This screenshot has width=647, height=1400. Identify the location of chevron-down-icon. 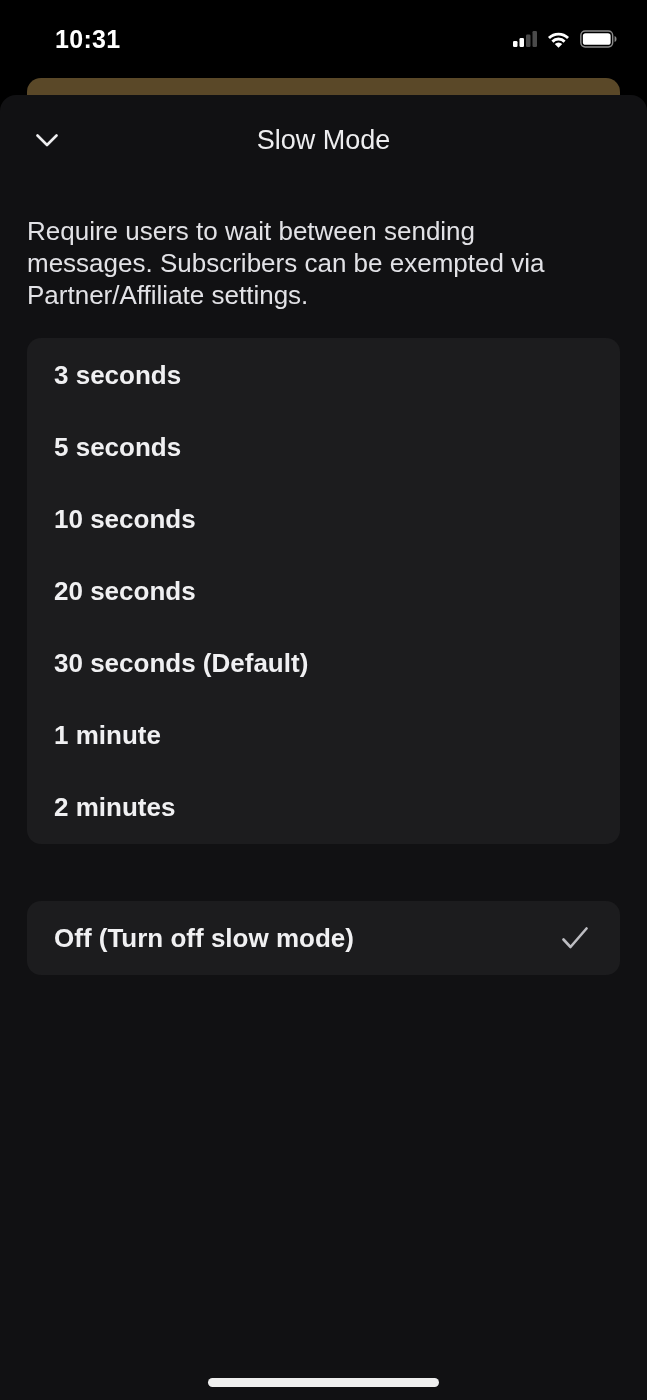
(47, 140).